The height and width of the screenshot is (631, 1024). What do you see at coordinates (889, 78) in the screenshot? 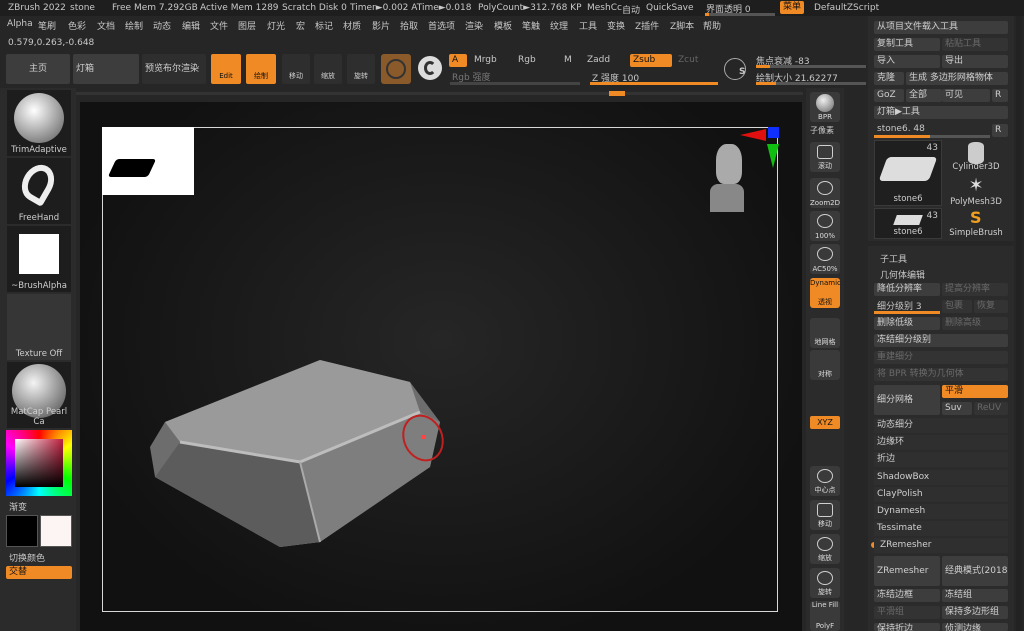
I see `clone-button: 克隆` at bounding box center [889, 78].